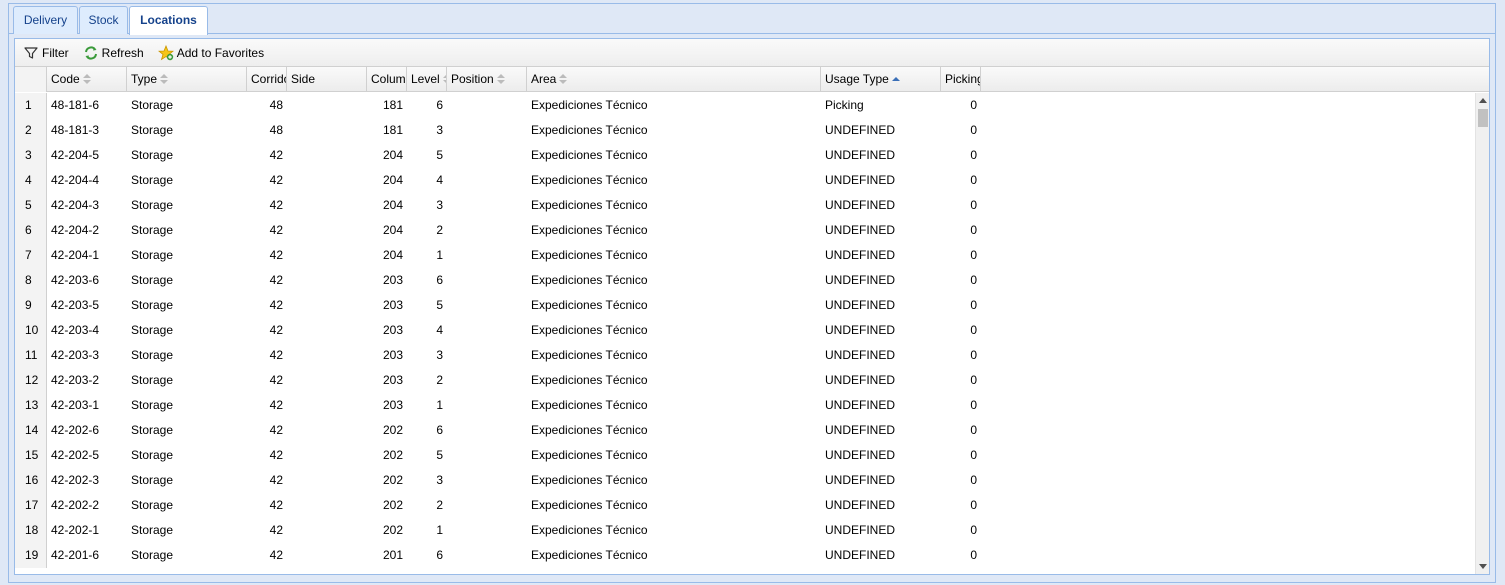 This screenshot has width=1505, height=585. Describe the element at coordinates (392, 505) in the screenshot. I see `cell-column: 202` at that location.